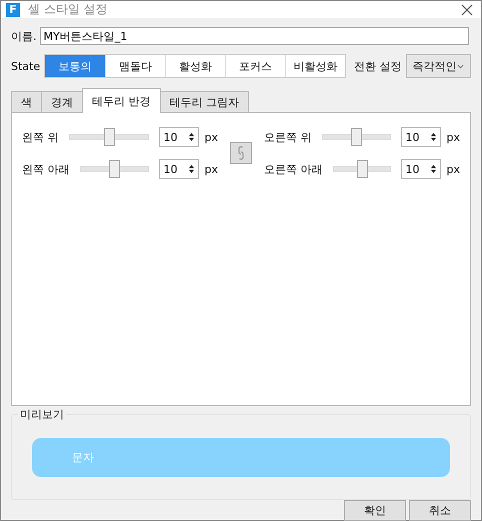 Image resolution: width=482 pixels, height=521 pixels. Describe the element at coordinates (23, 36) in the screenshot. I see `name-label: 이름.` at that location.